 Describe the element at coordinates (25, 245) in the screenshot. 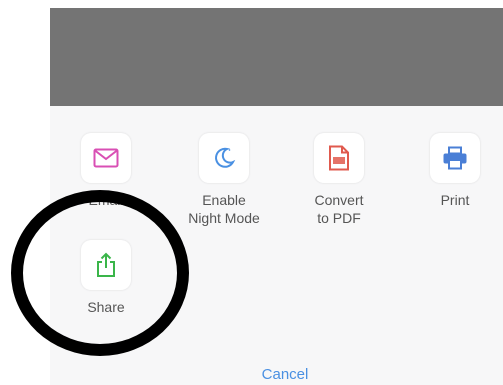

I see `sheet-edge` at that location.